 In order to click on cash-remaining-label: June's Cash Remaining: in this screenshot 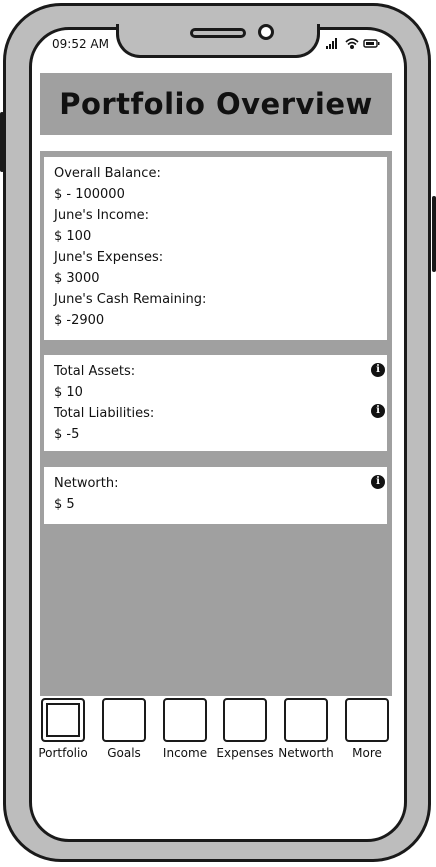, I will do `click(130, 299)`.